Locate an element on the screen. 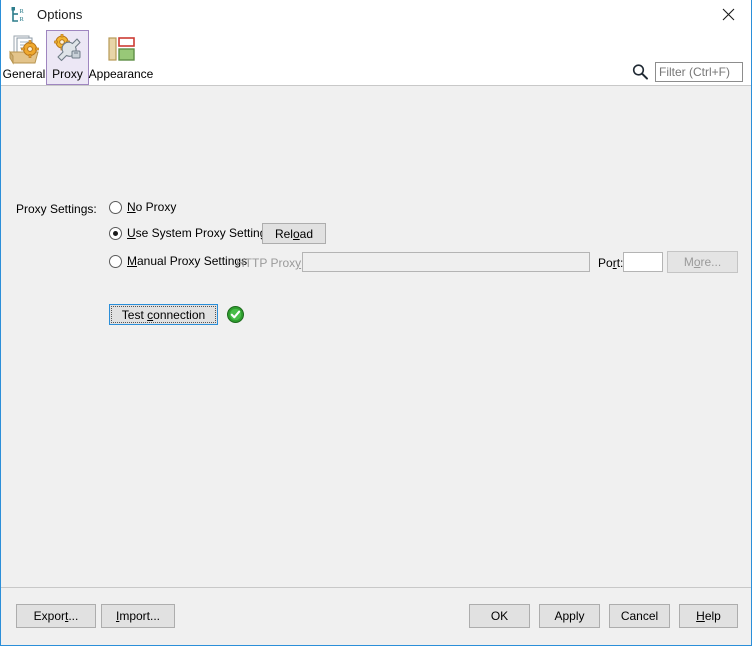 The image size is (752, 646). label-rest: anual Proxy Settings is located at coordinates (192, 261).